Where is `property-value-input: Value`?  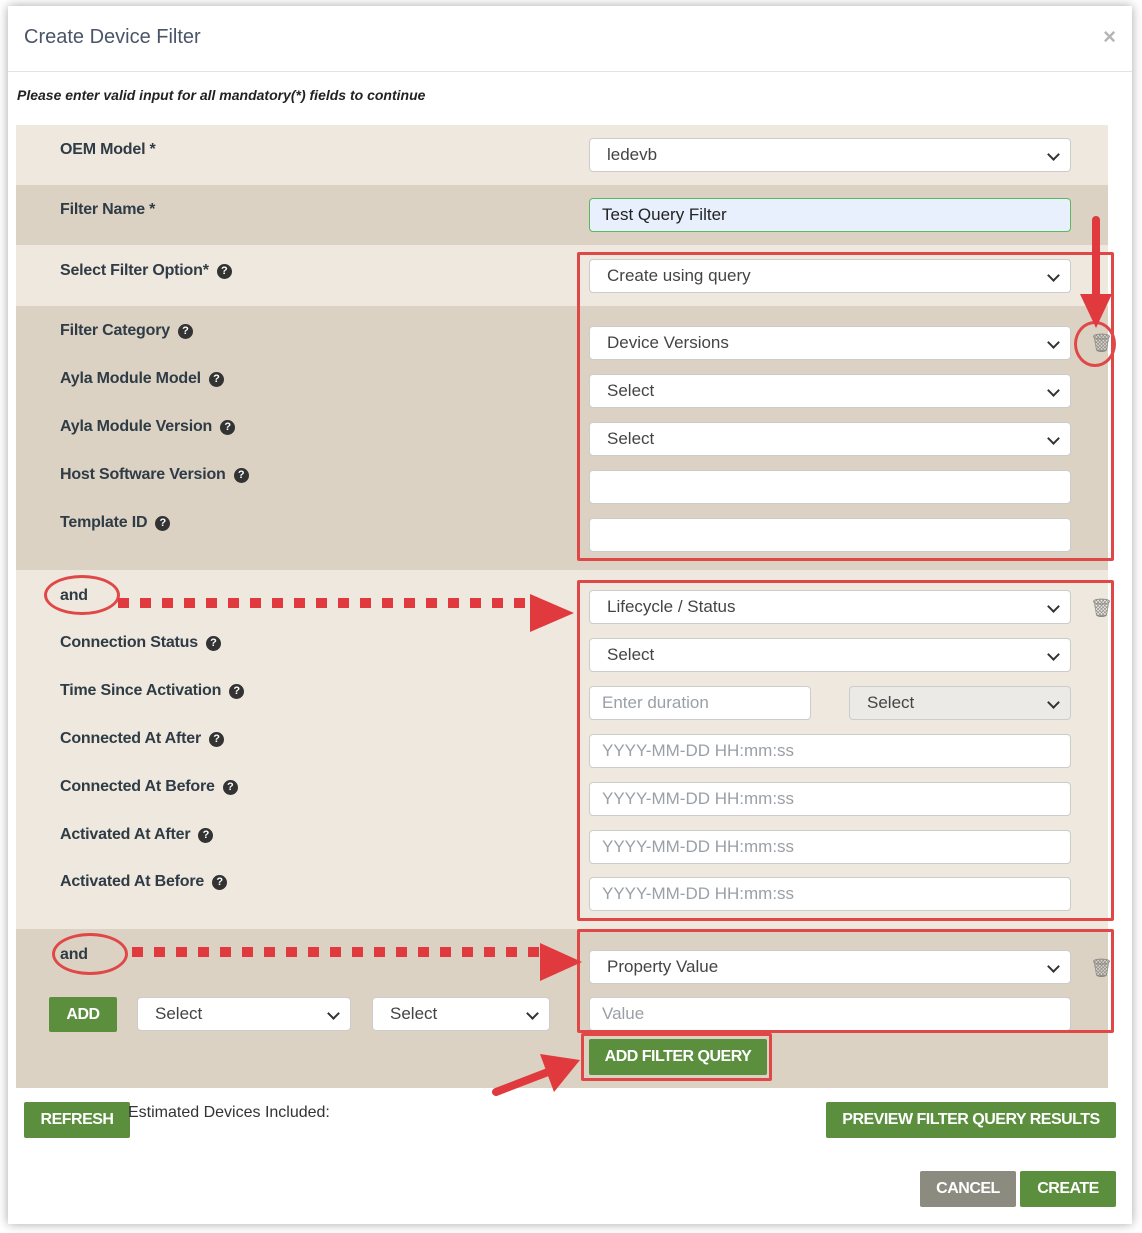
property-value-input: Value is located at coordinates (830, 1014).